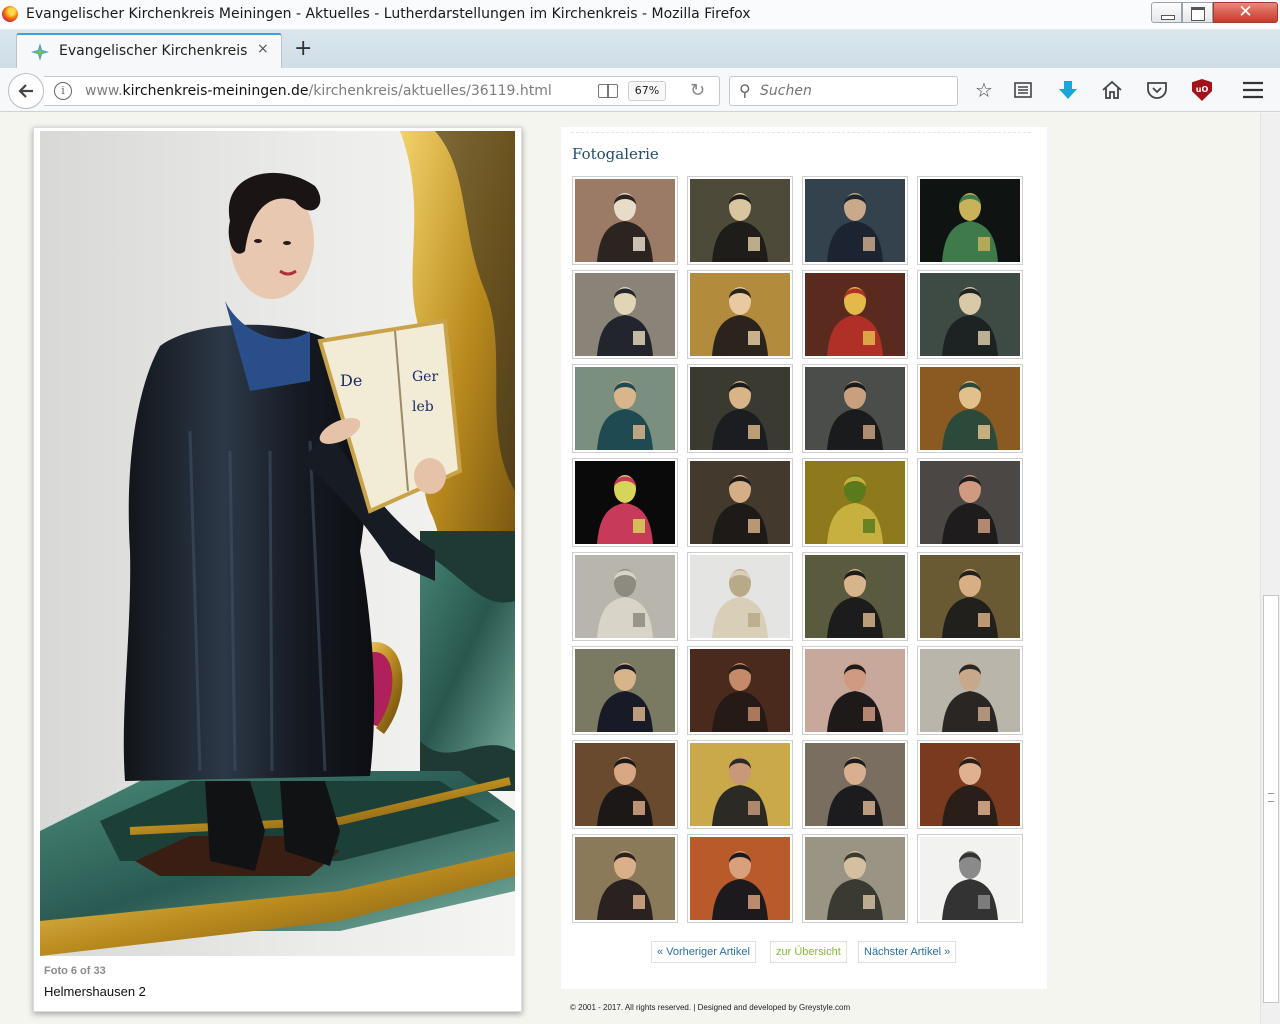 The width and height of the screenshot is (1280, 1024). Describe the element at coordinates (1112, 90) in the screenshot. I see `home-icon` at that location.